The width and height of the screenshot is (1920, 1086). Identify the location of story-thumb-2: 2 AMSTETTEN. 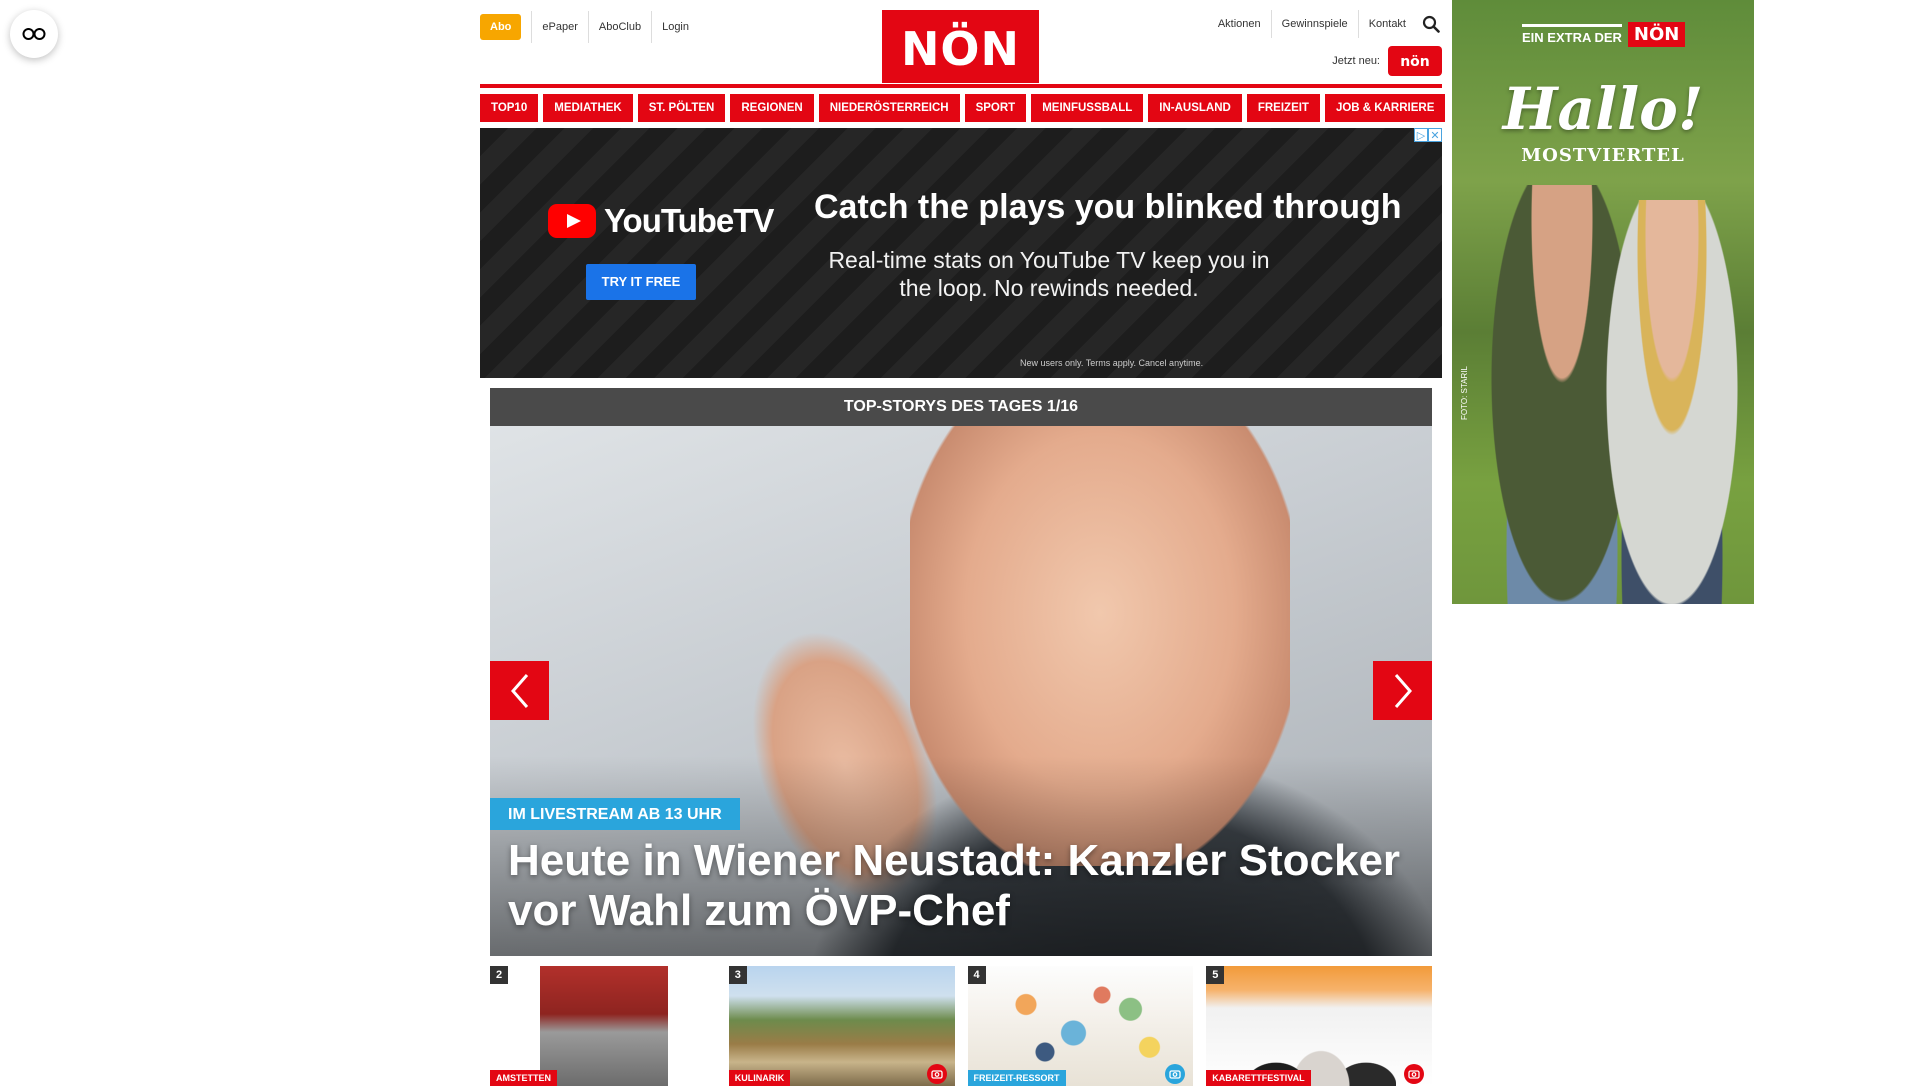
(603, 1026).